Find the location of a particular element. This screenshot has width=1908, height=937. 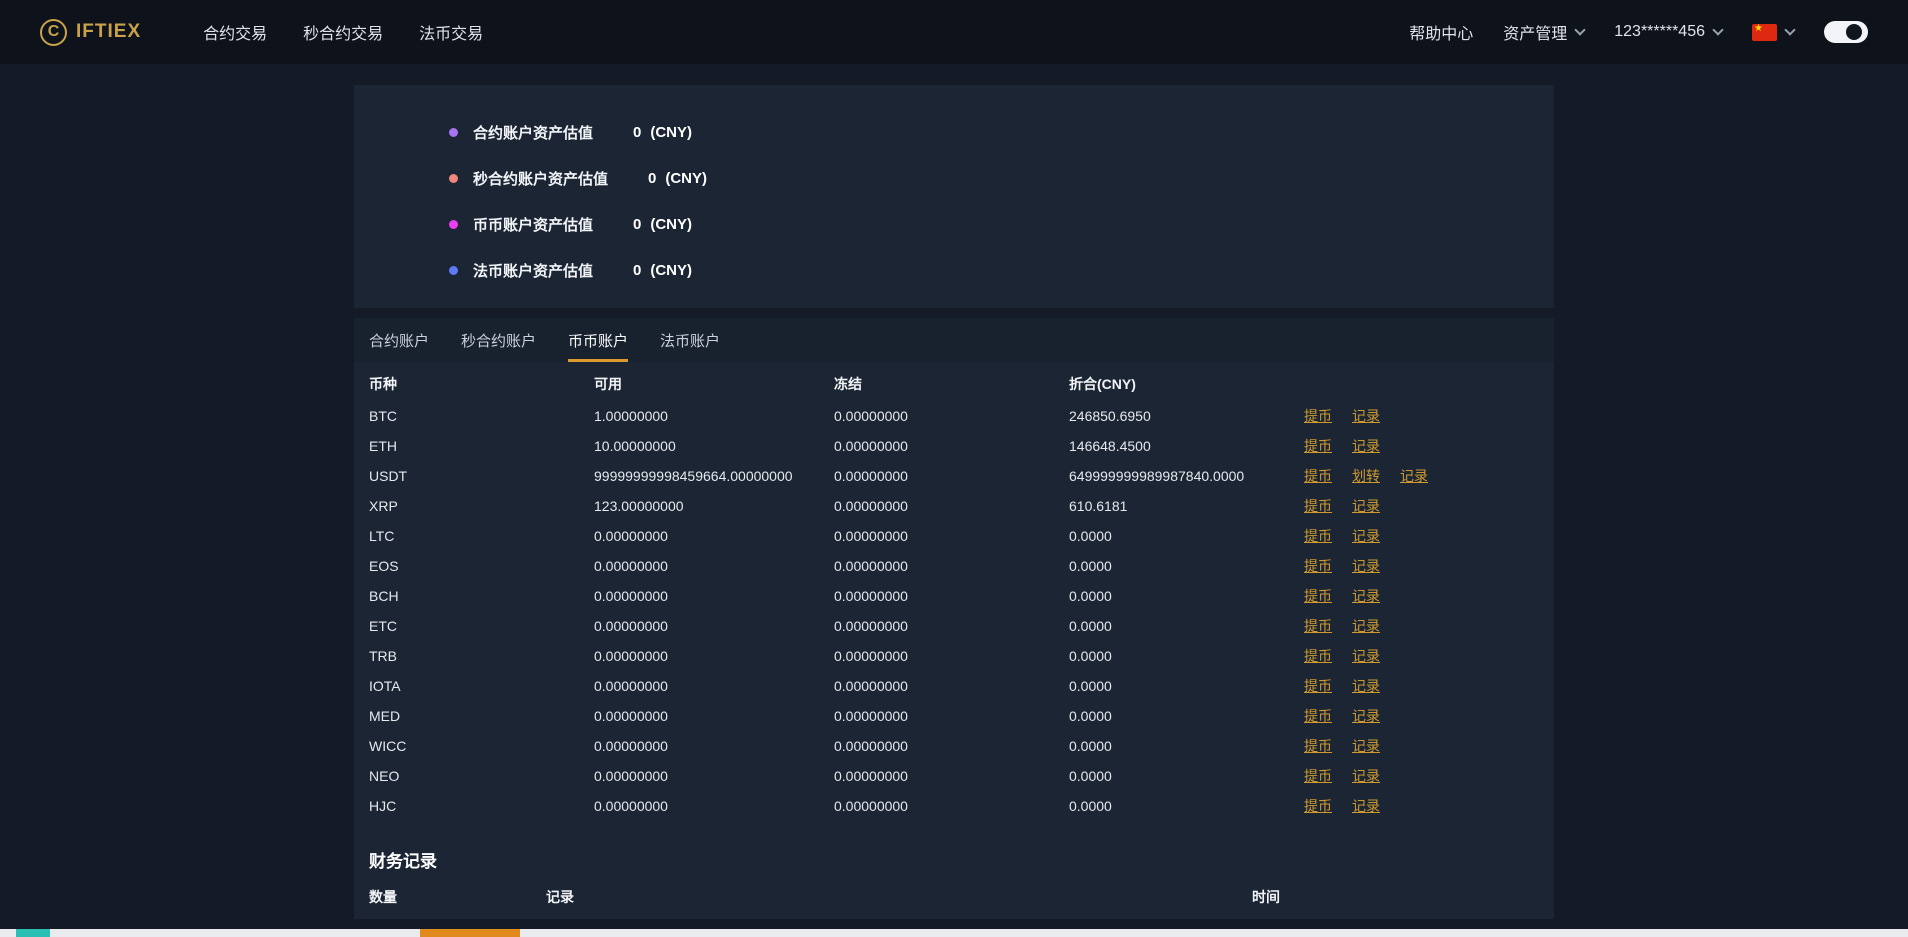

coin-name: ETC is located at coordinates (383, 626).